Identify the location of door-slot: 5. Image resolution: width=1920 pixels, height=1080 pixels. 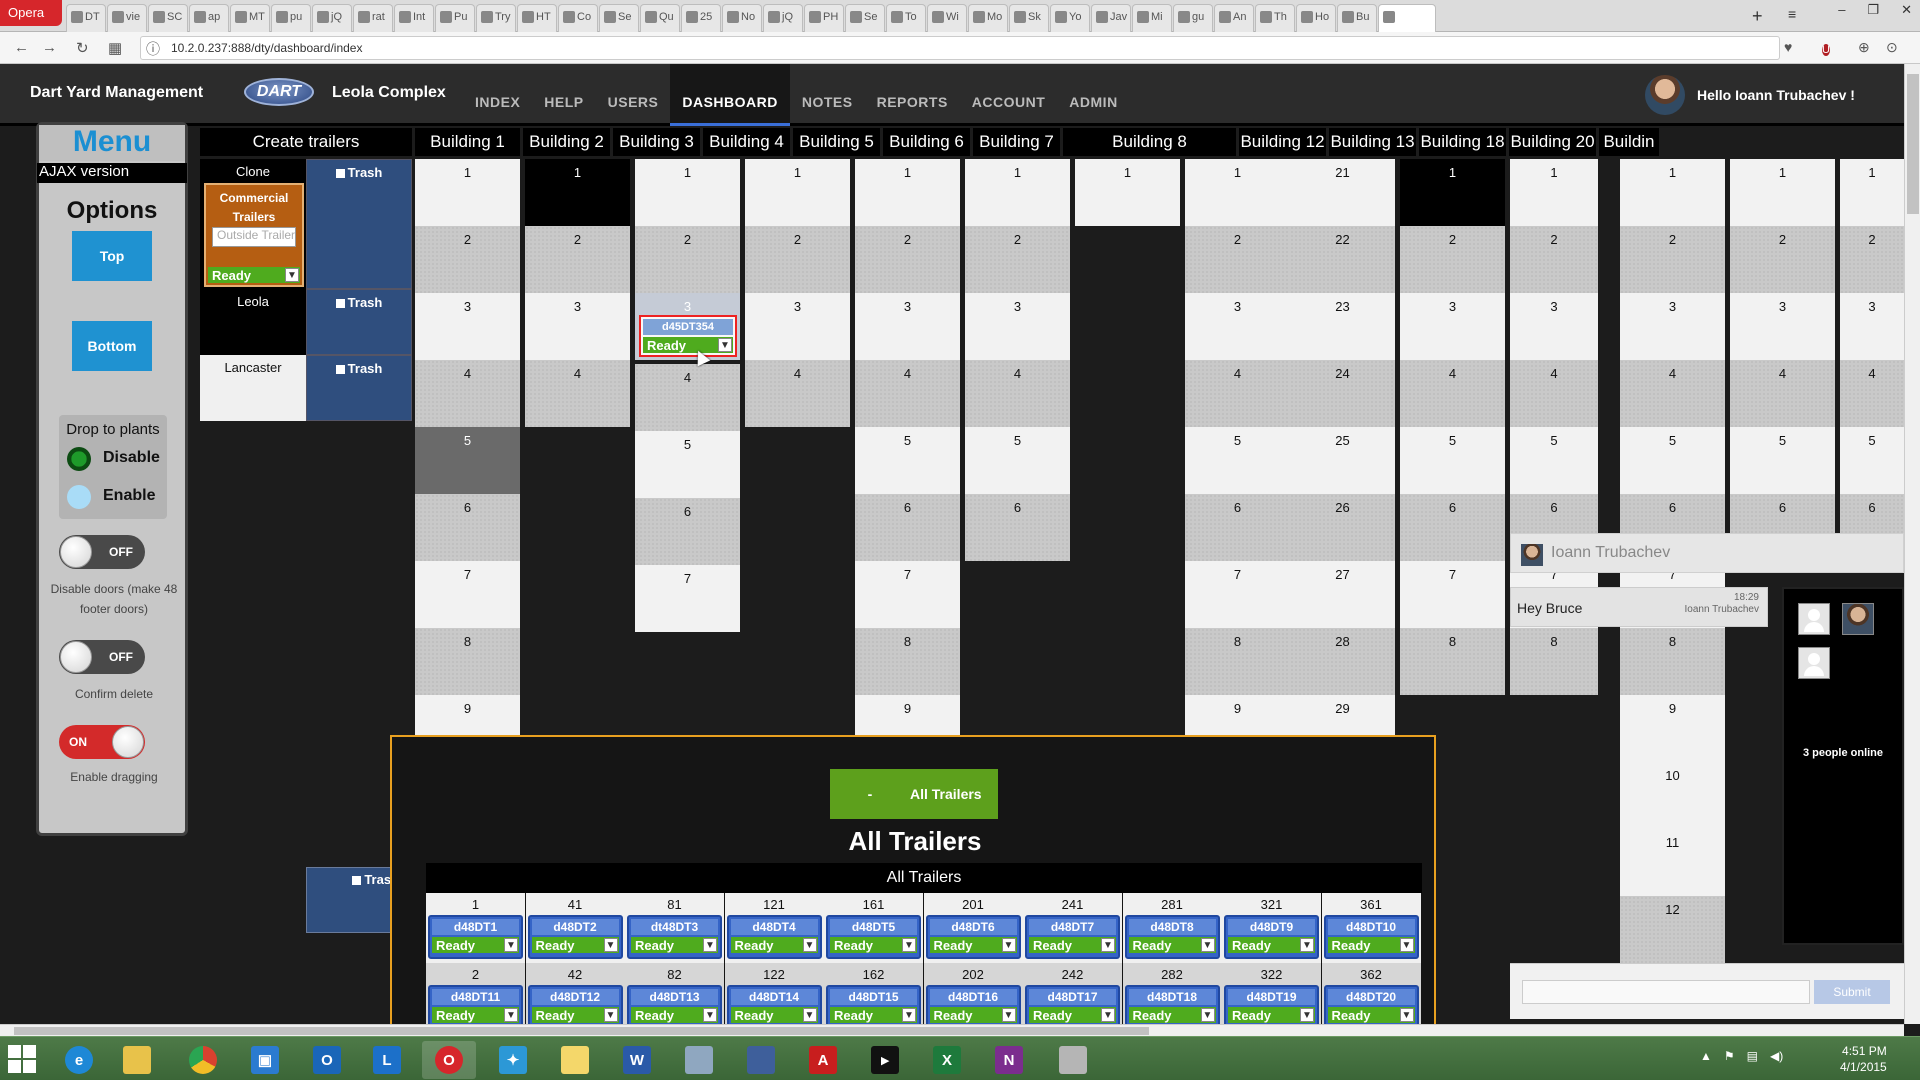
(687, 464).